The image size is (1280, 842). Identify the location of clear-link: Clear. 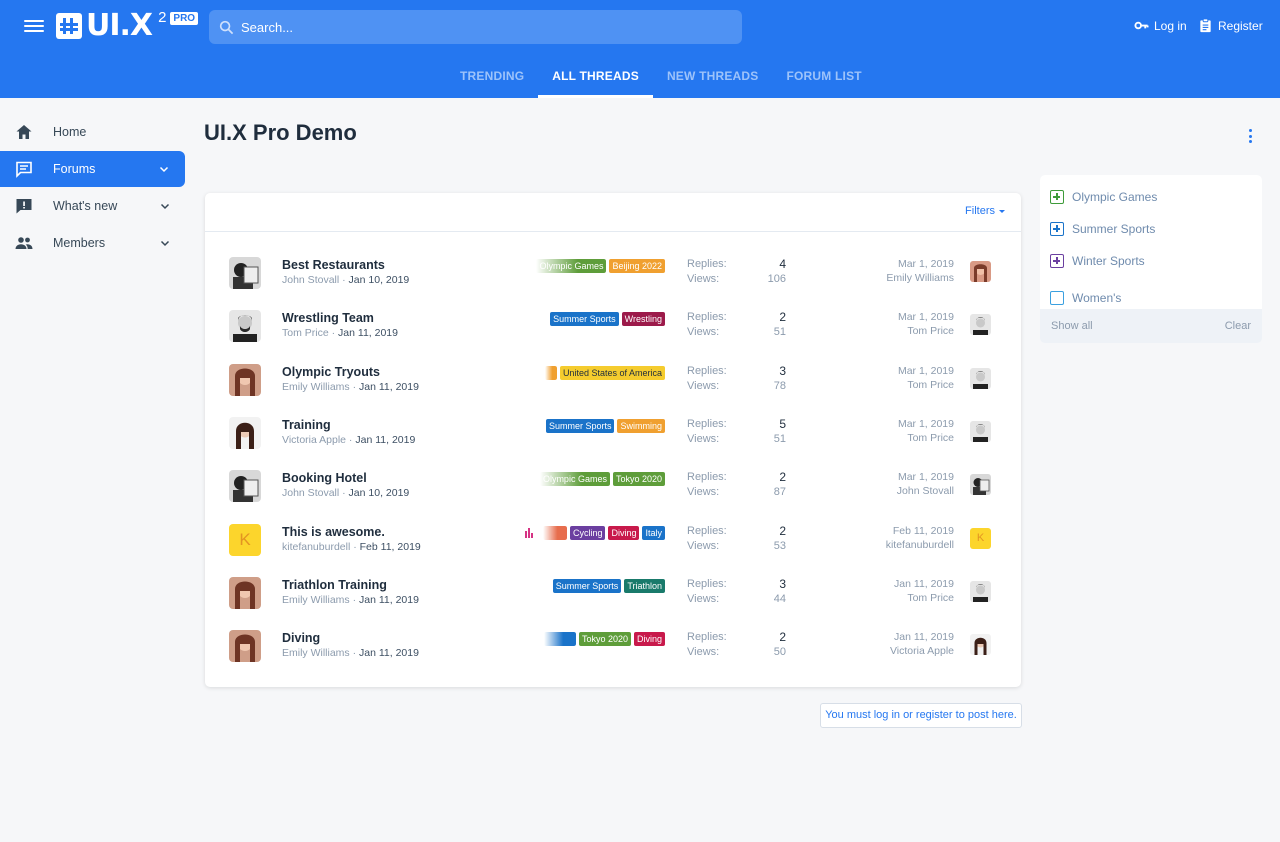
(1238, 326).